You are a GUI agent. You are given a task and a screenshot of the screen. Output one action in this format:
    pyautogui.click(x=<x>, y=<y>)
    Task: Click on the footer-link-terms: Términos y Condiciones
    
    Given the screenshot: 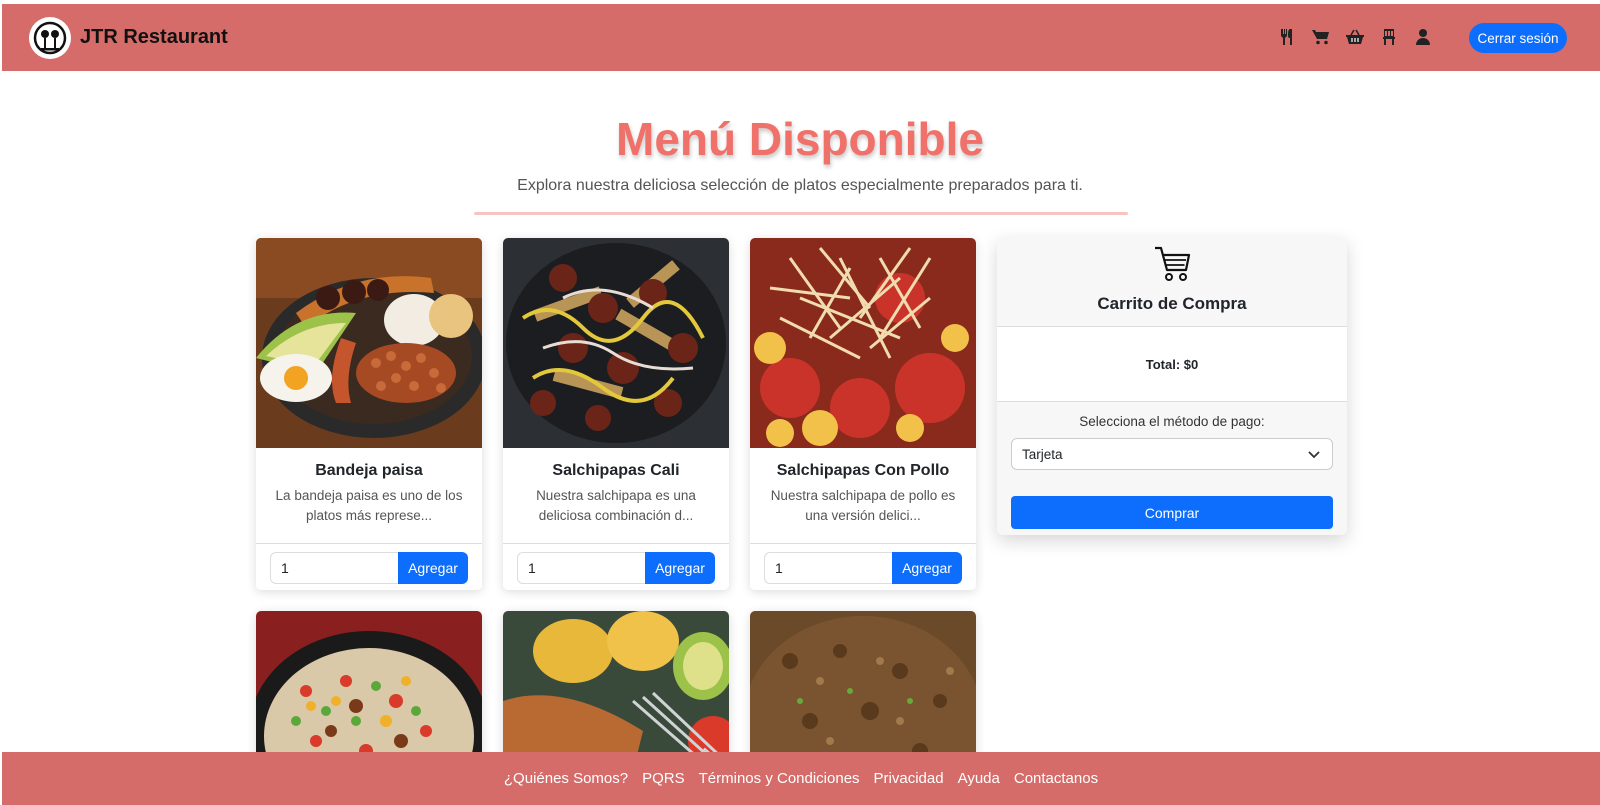 What is the action you would take?
    pyautogui.click(x=779, y=778)
    